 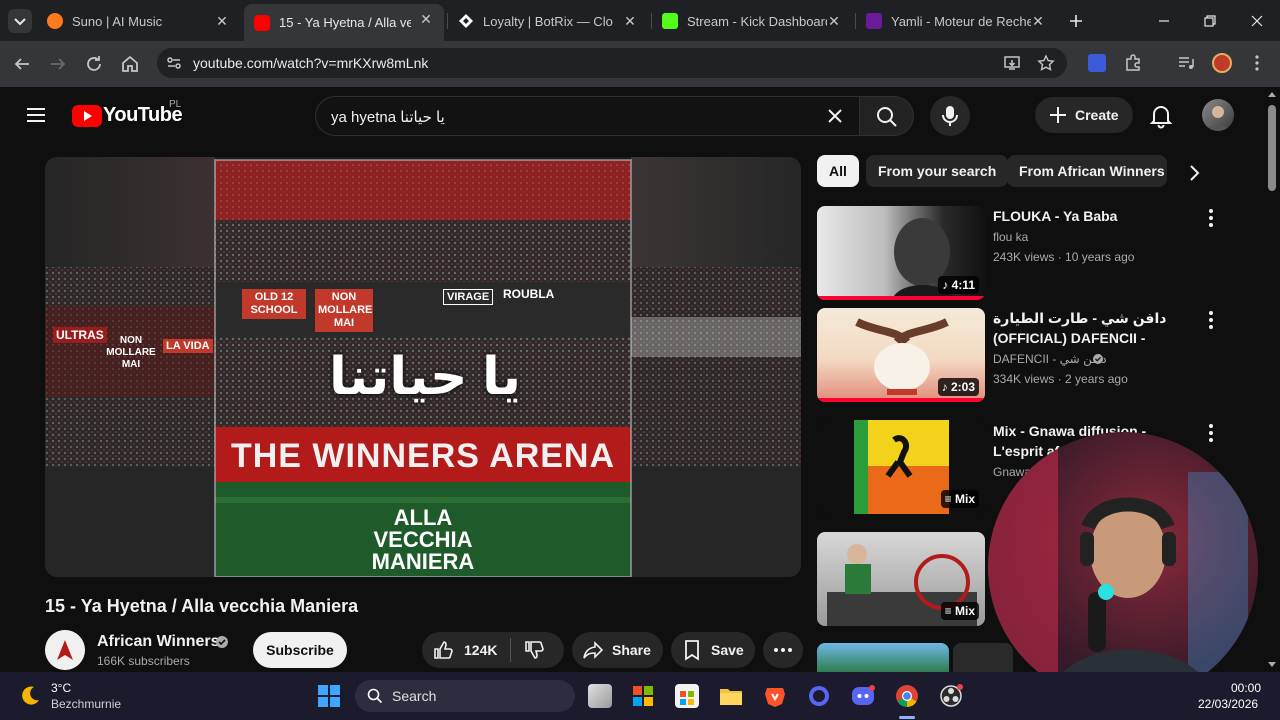 What do you see at coordinates (344, 22) in the screenshot?
I see `browser-tab-youtube: 15 - Ya Hyetna / Alla vecchia Maniera ✕` at bounding box center [344, 22].